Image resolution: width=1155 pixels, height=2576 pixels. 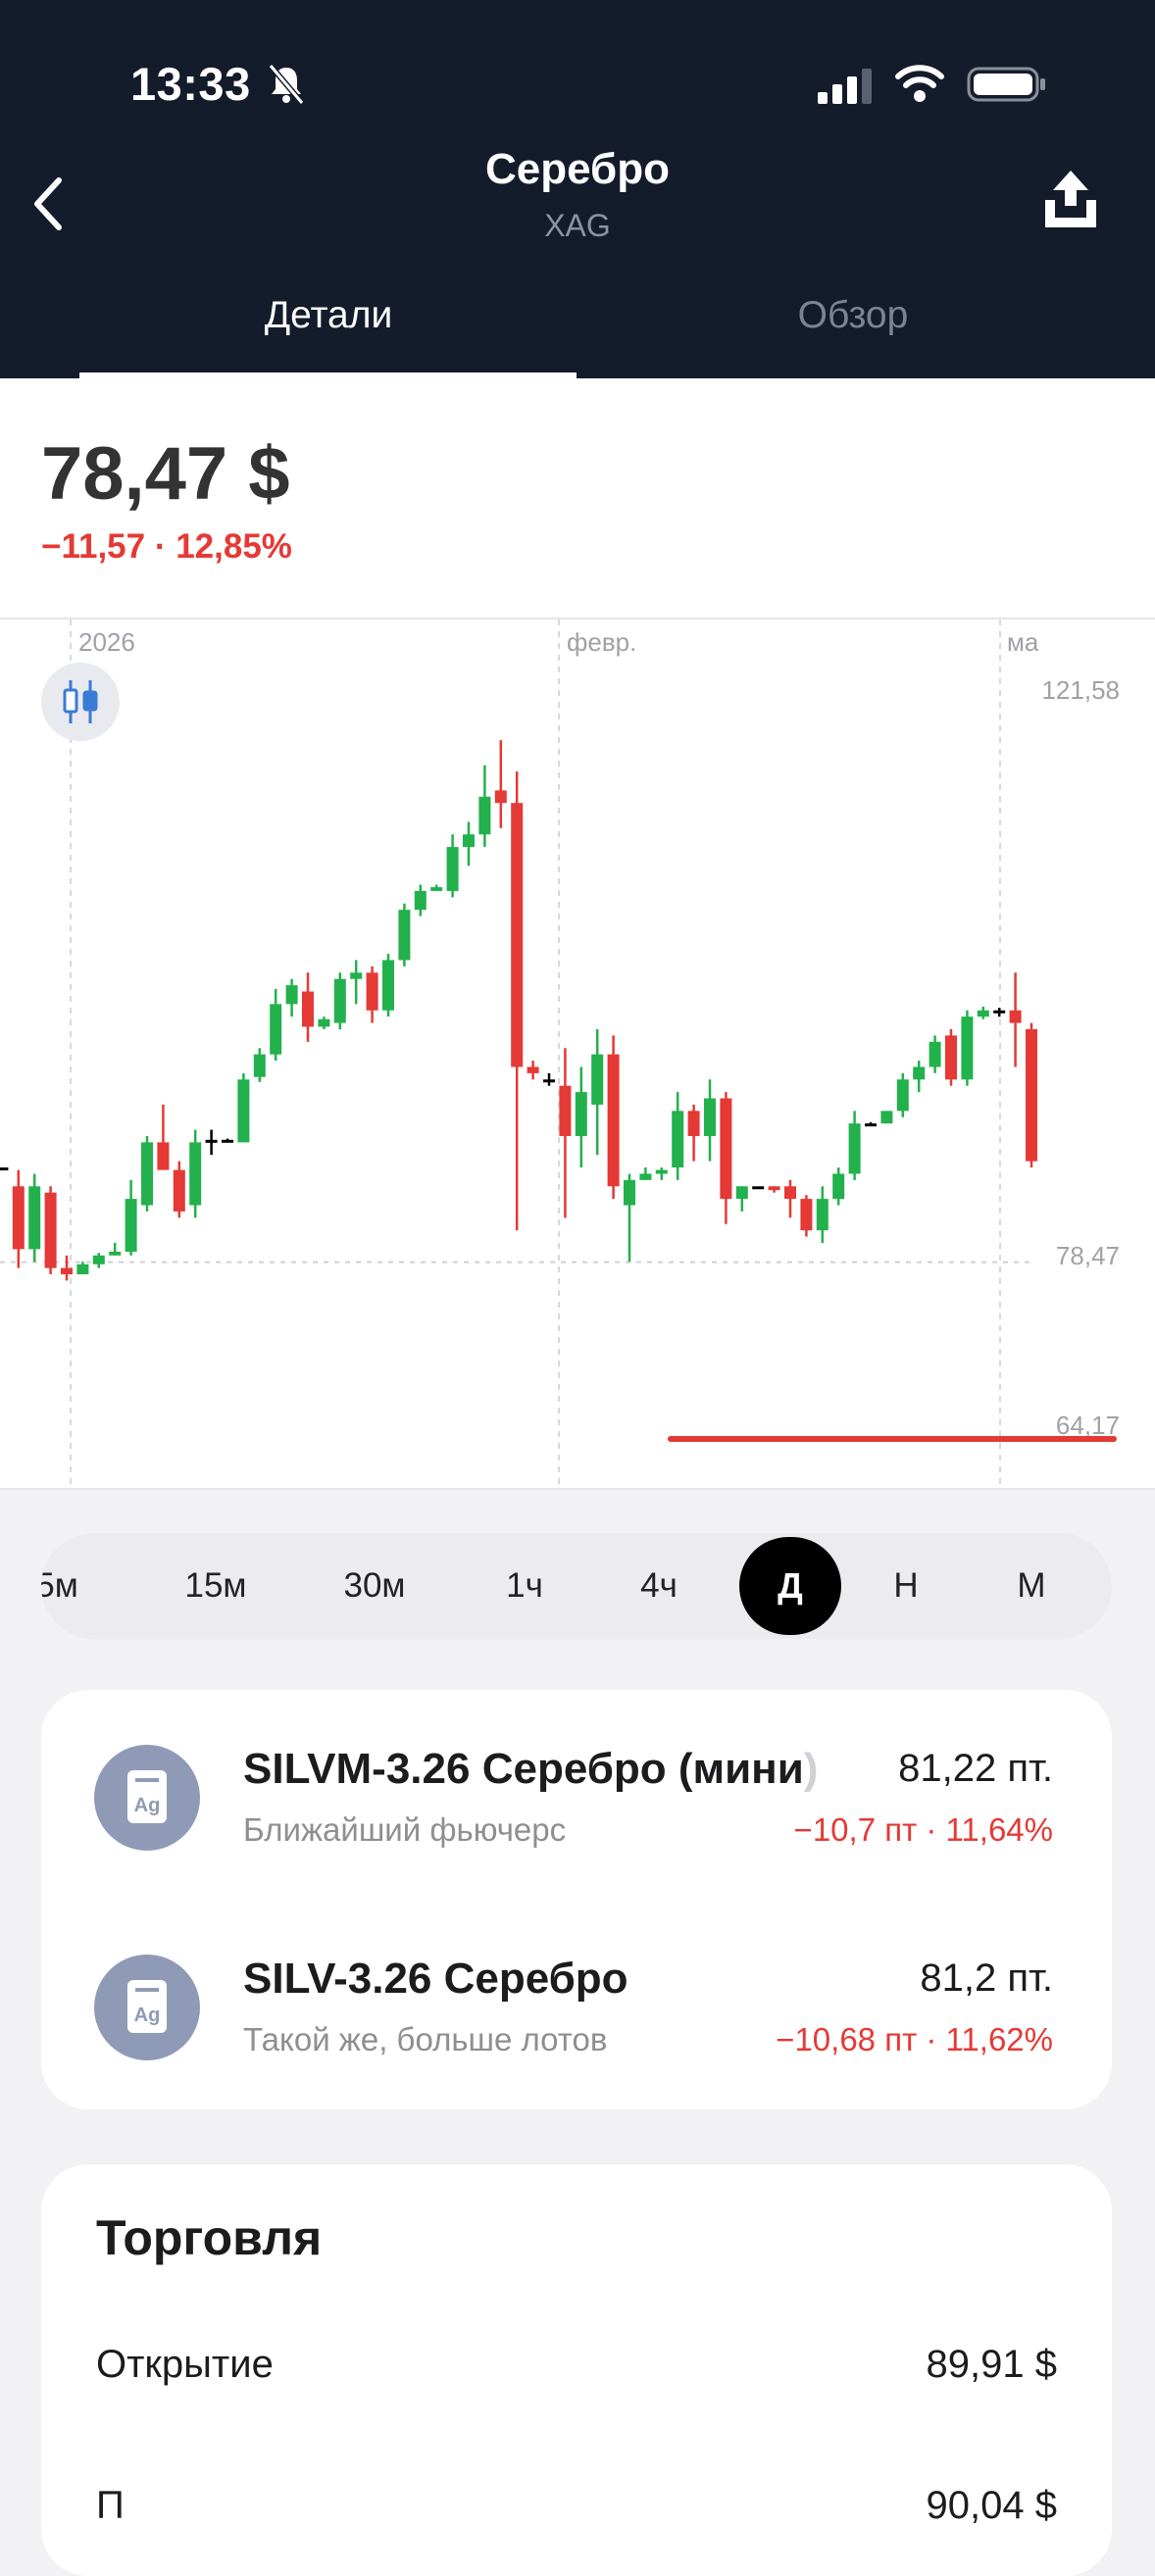 What do you see at coordinates (1070, 201) in the screenshot?
I see `share-icon` at bounding box center [1070, 201].